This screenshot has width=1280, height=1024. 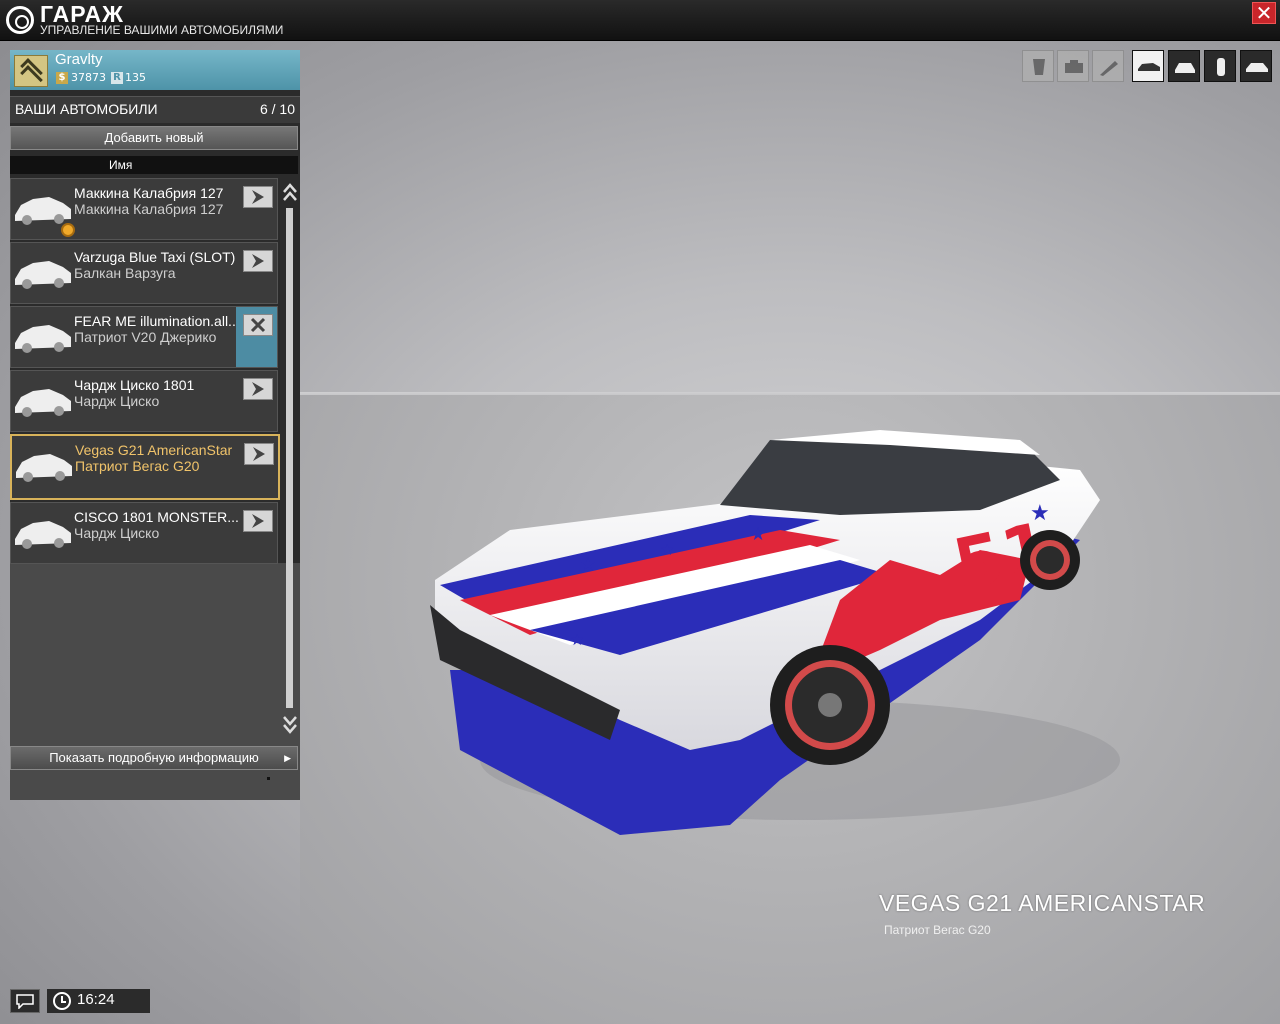 I want to click on clock: 16:24, so click(x=98, y=1001).